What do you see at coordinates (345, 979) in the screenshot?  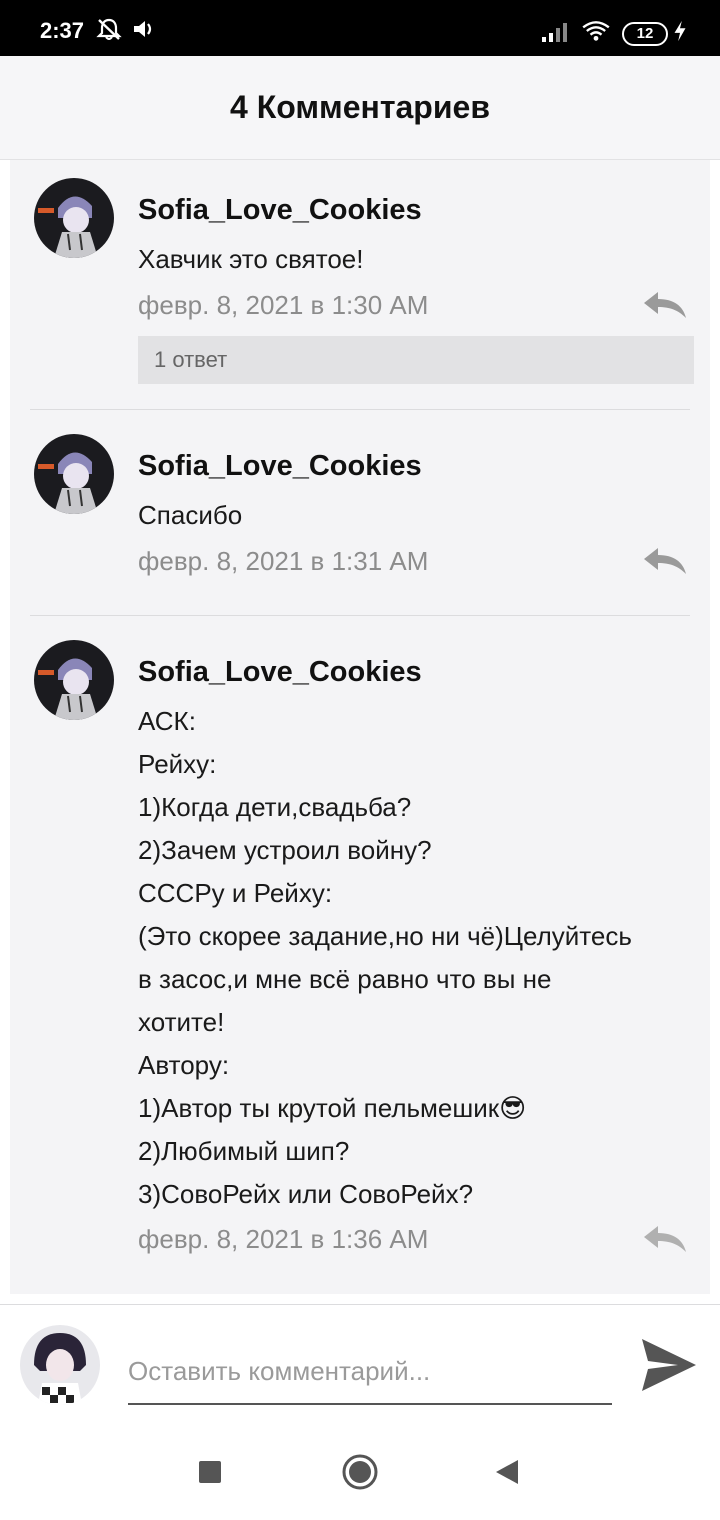 I see `comment-text-line: в засос,и мне всё равно что вы не` at bounding box center [345, 979].